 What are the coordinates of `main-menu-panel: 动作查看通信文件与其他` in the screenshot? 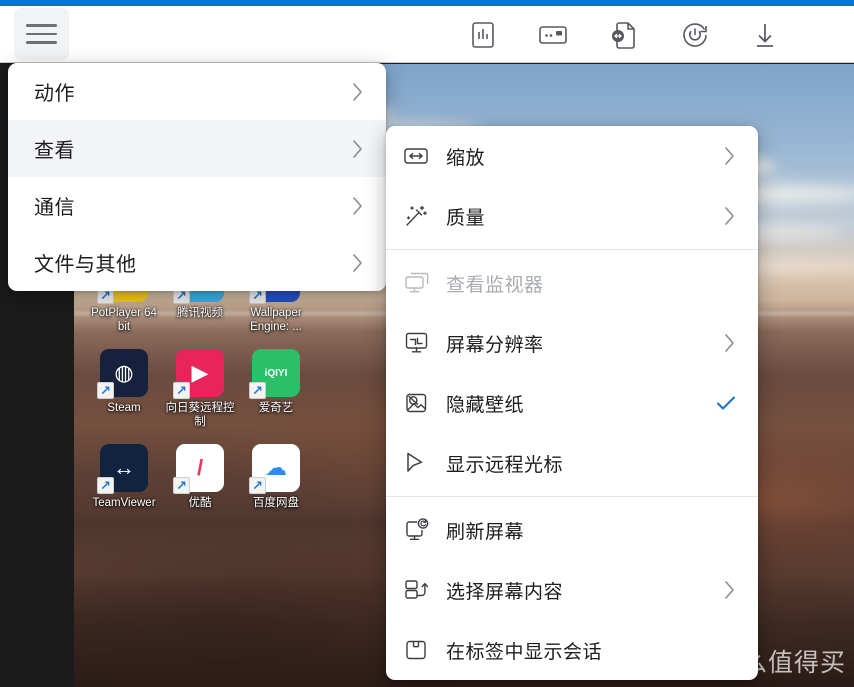 It's located at (197, 177).